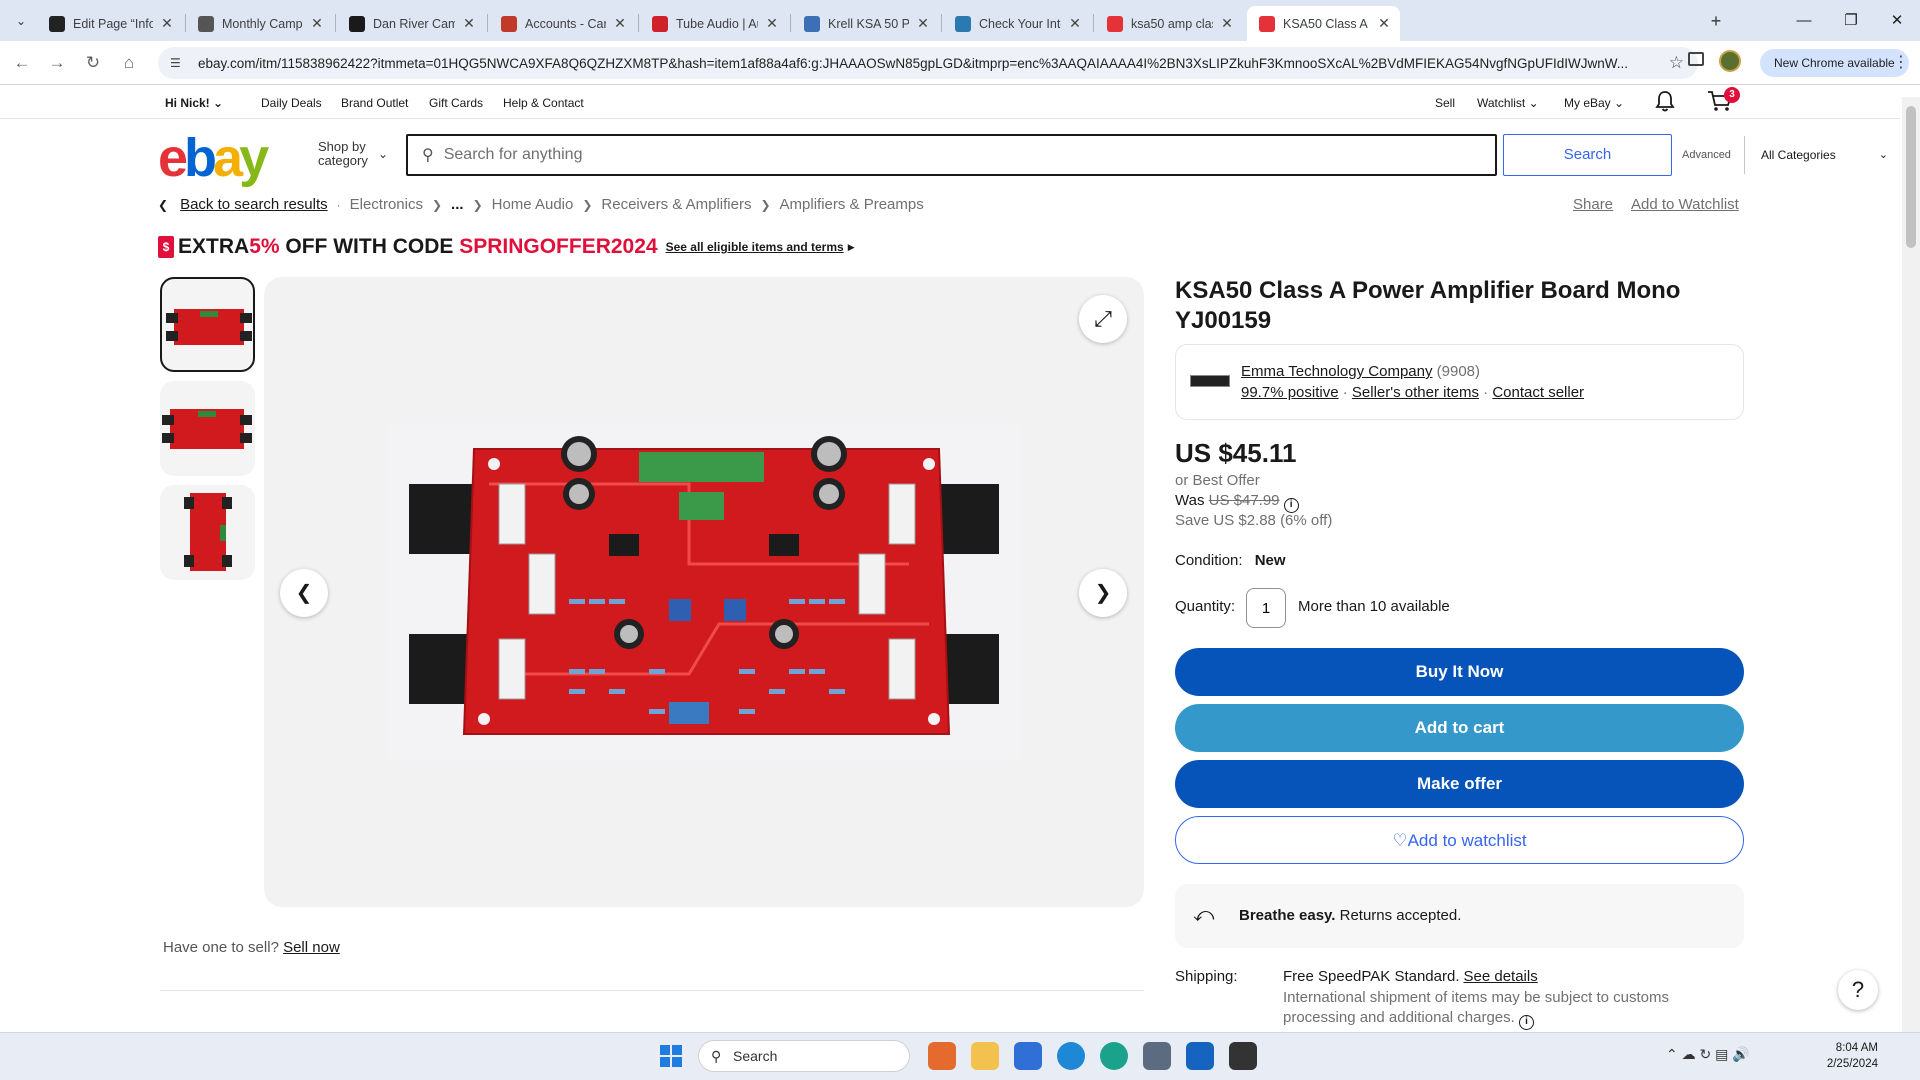  What do you see at coordinates (1508, 103) in the screenshot?
I see `watchlist-menu: Watchlist ⌄` at bounding box center [1508, 103].